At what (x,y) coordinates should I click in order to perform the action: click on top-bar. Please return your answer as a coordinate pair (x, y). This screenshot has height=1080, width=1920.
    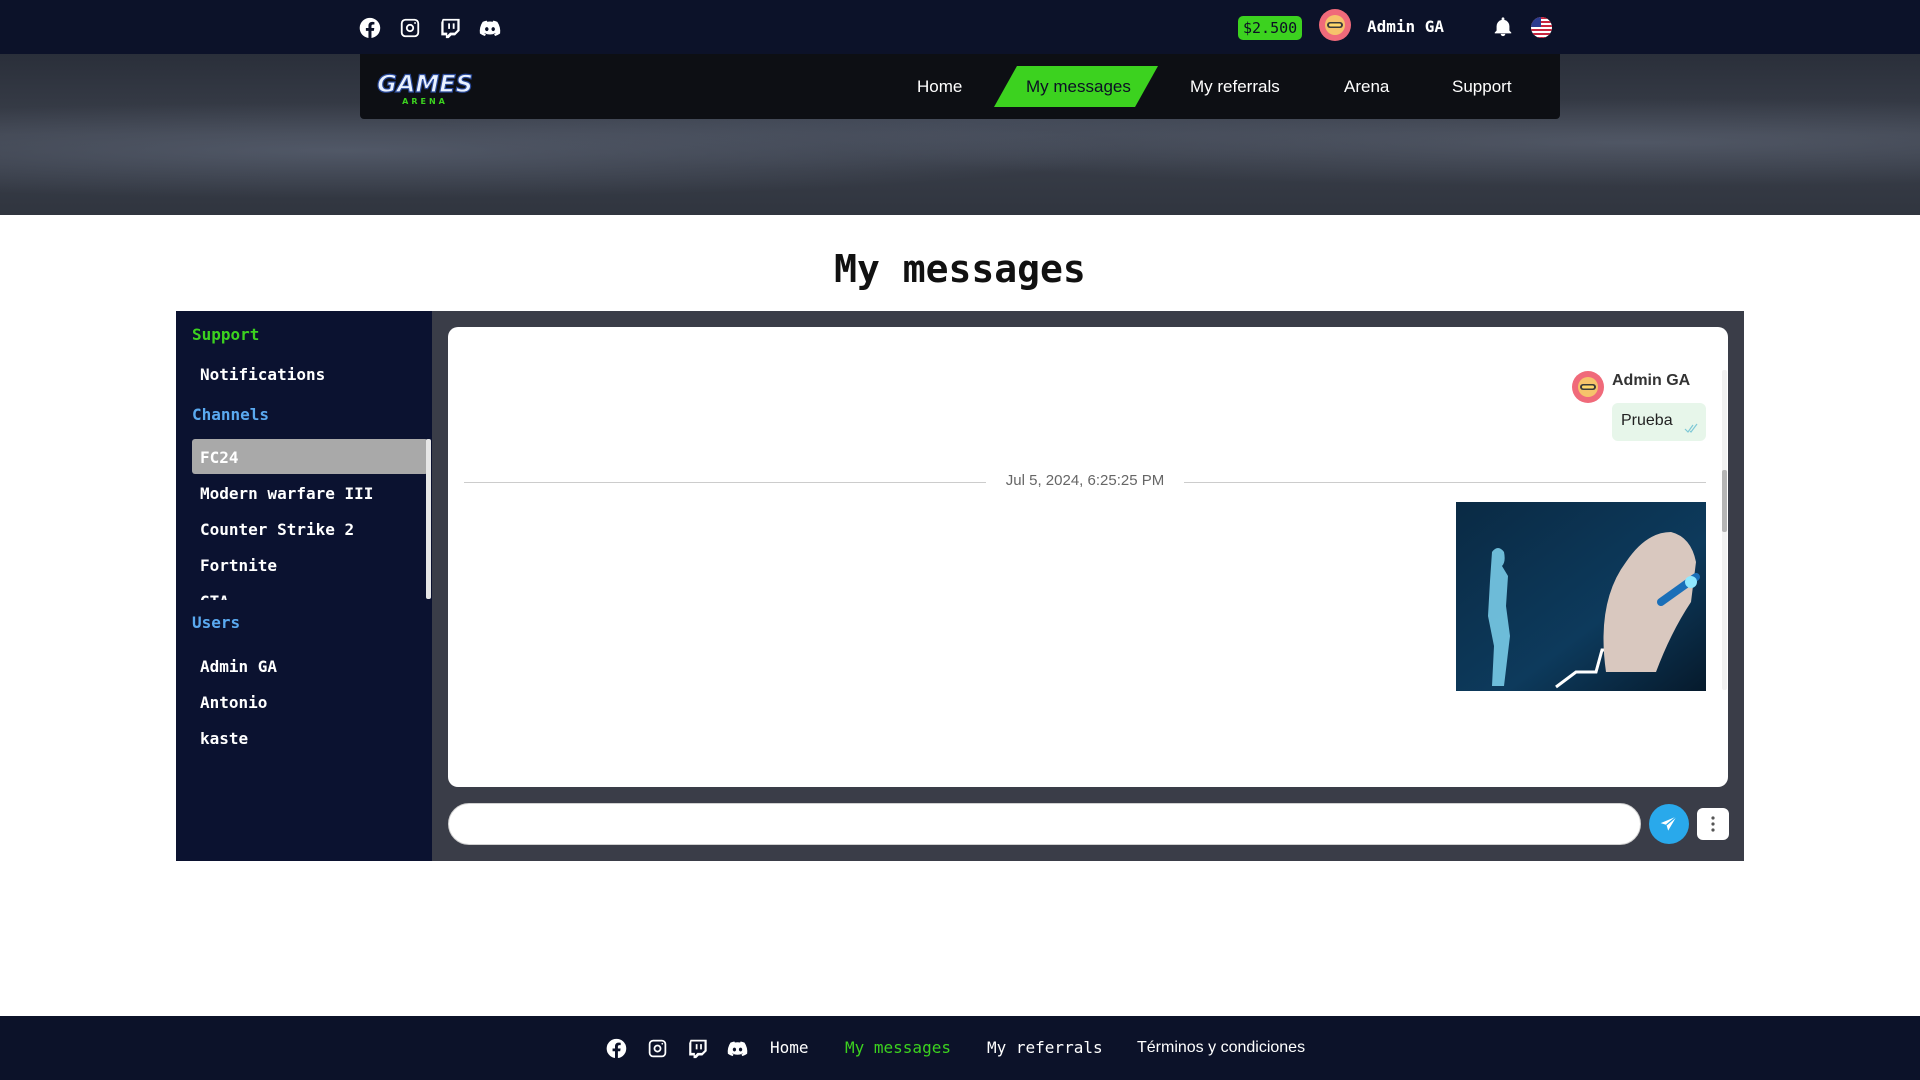
    Looking at the image, I should click on (960, 27).